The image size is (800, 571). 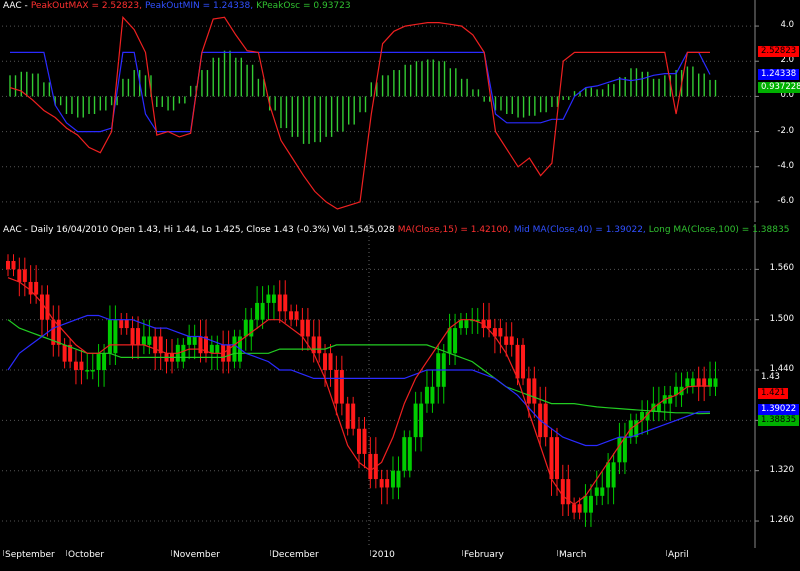 What do you see at coordinates (781, 268) in the screenshot?
I see `y-tick-label: 1.560` at bounding box center [781, 268].